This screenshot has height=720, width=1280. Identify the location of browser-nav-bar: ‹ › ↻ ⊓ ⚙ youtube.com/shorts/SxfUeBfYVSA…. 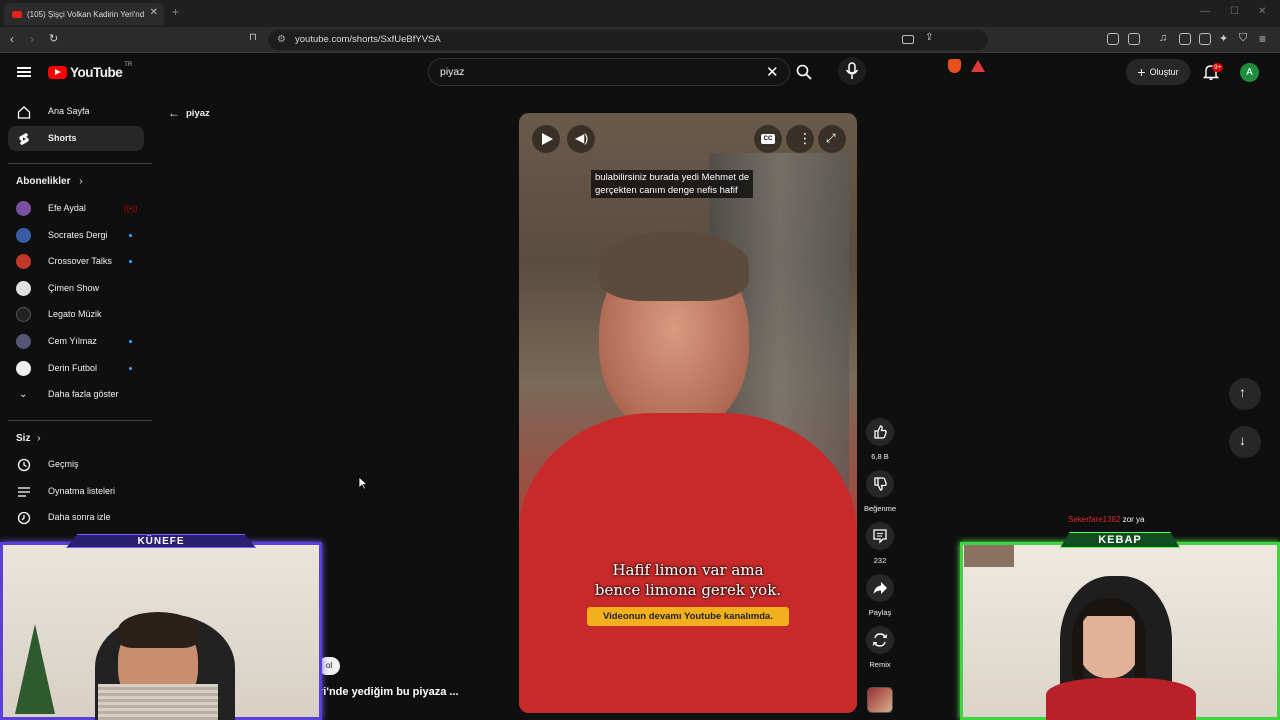
(640, 50).